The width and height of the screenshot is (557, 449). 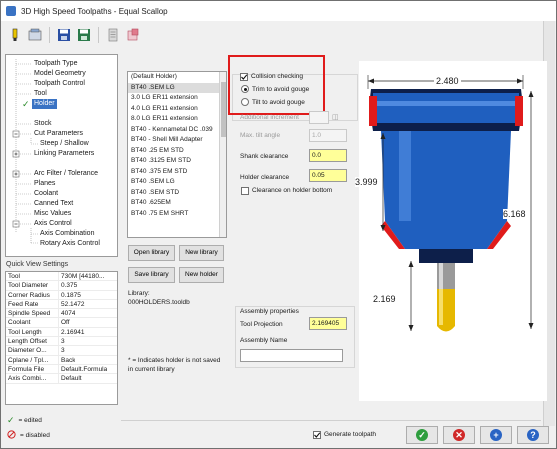 I want to click on disabled-icon, so click(x=11, y=435).